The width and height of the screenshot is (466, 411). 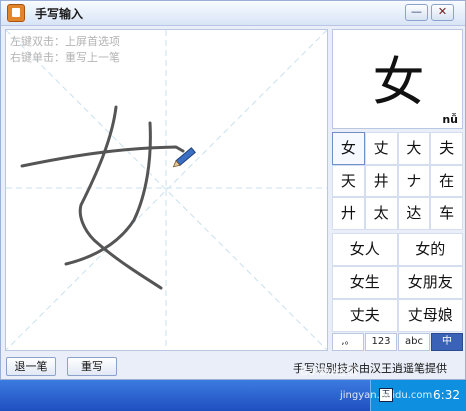 I want to click on candidate-word: 女的, so click(x=430, y=249).